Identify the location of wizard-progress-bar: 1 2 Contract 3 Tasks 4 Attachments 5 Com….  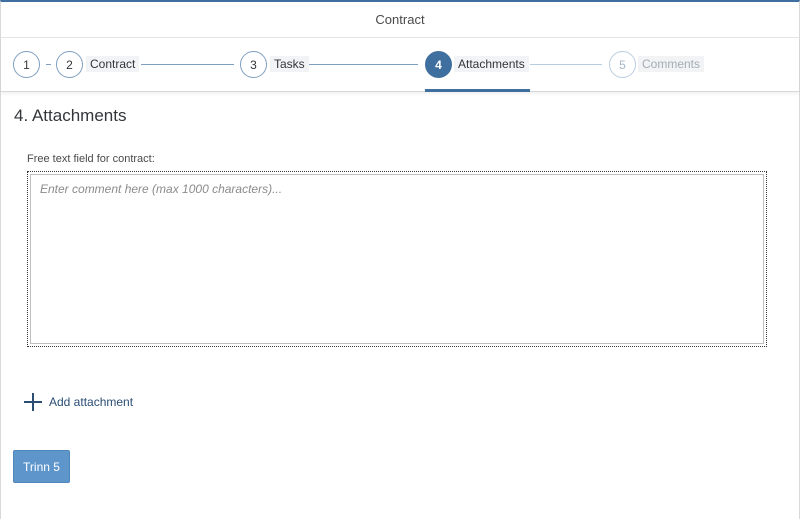
(400, 65).